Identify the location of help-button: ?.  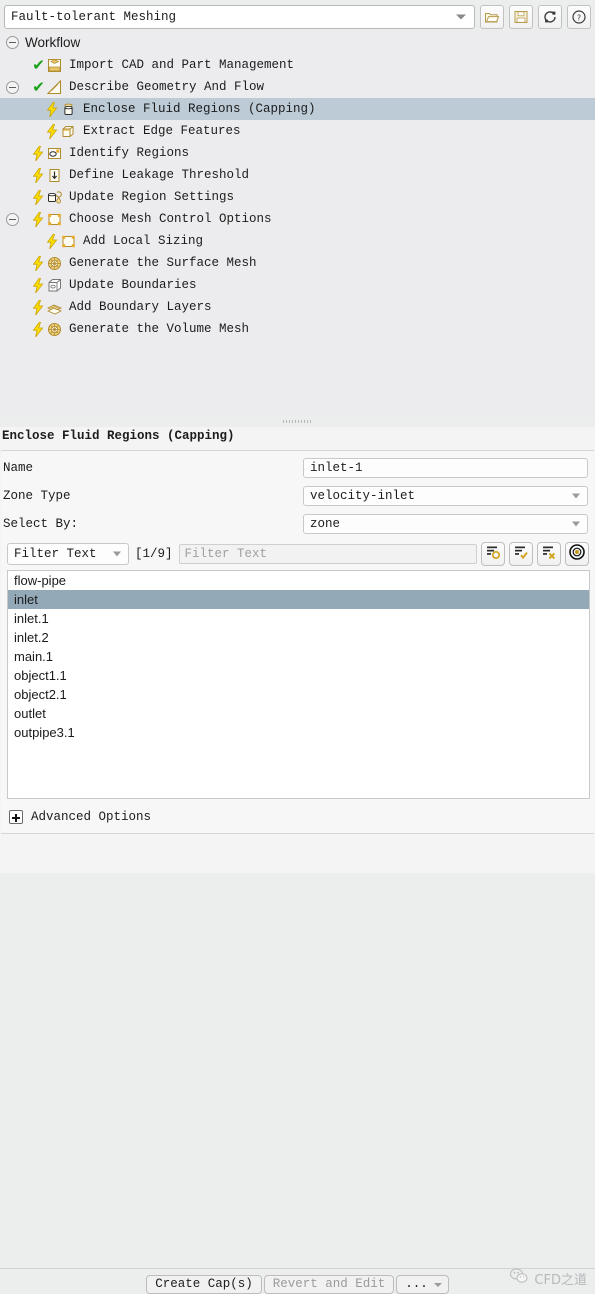
(579, 16).